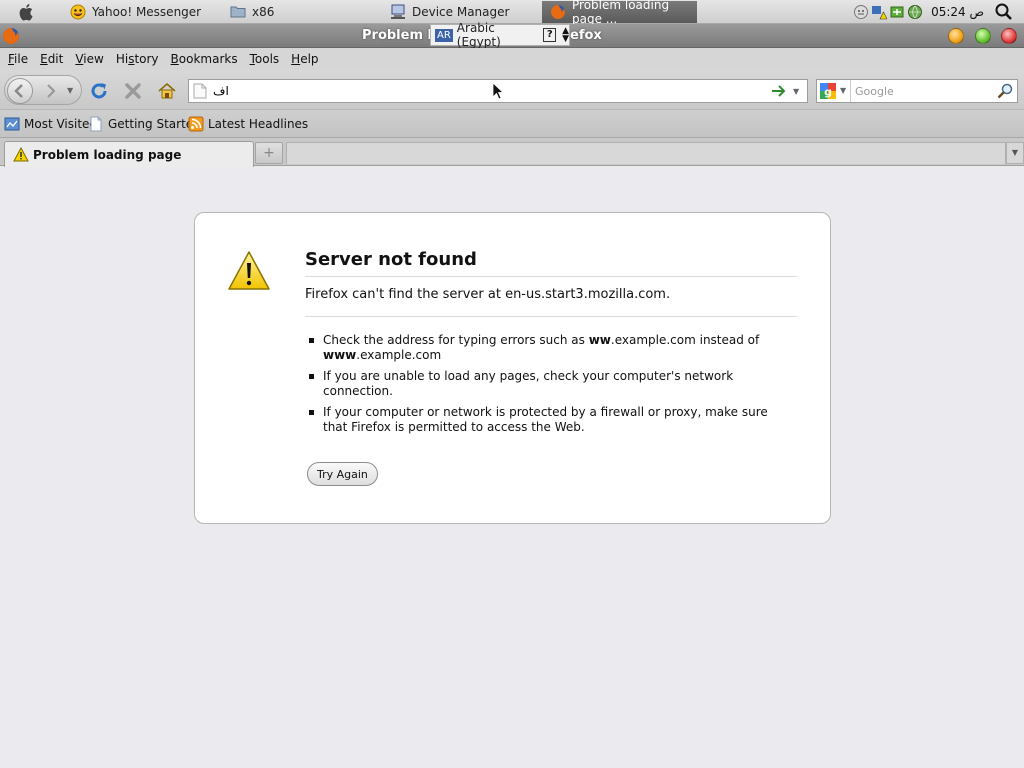 This screenshot has height=768, width=1024. Describe the element at coordinates (1004, 12) in the screenshot. I see `spotlight-search-icon` at that location.